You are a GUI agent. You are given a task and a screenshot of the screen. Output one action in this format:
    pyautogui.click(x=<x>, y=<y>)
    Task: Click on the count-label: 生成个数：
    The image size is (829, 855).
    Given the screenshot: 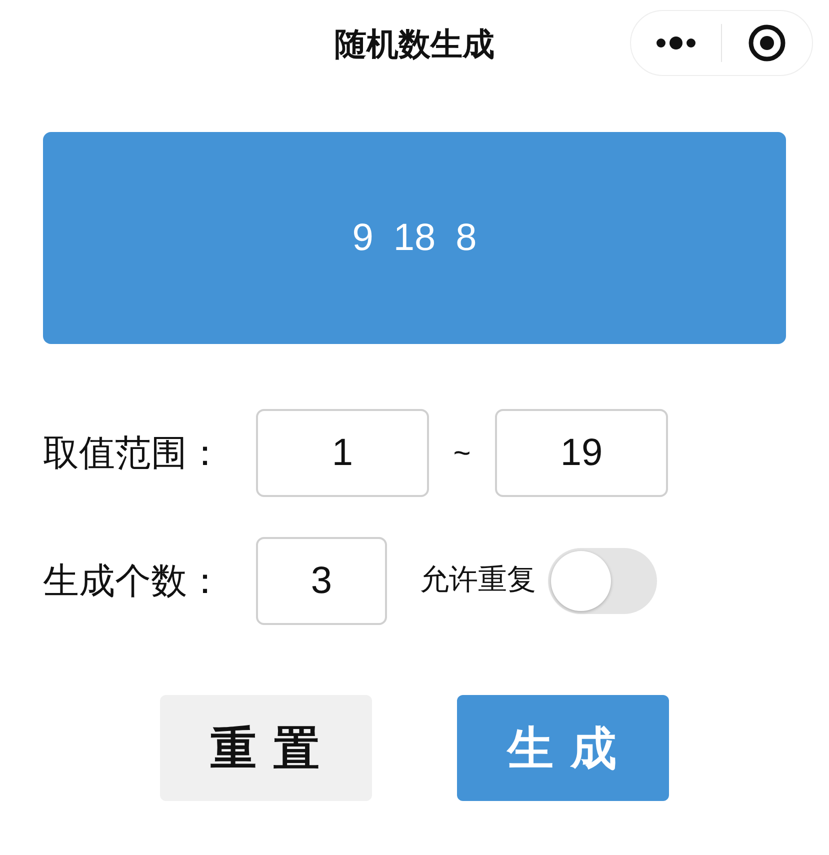 What is the action you would take?
    pyautogui.click(x=133, y=581)
    